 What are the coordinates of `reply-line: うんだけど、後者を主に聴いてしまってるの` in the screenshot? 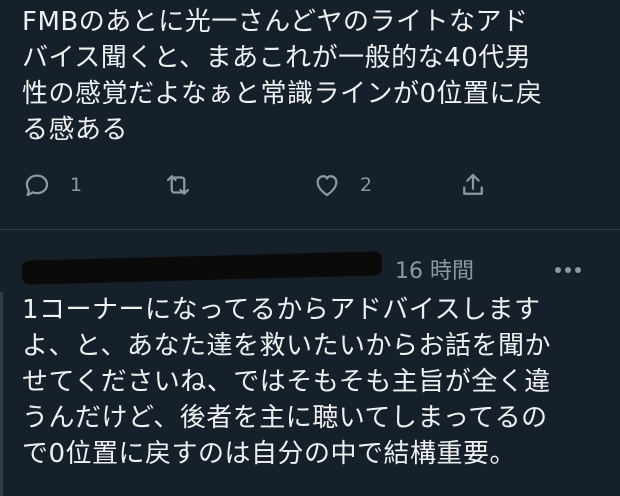 It's located at (285, 418).